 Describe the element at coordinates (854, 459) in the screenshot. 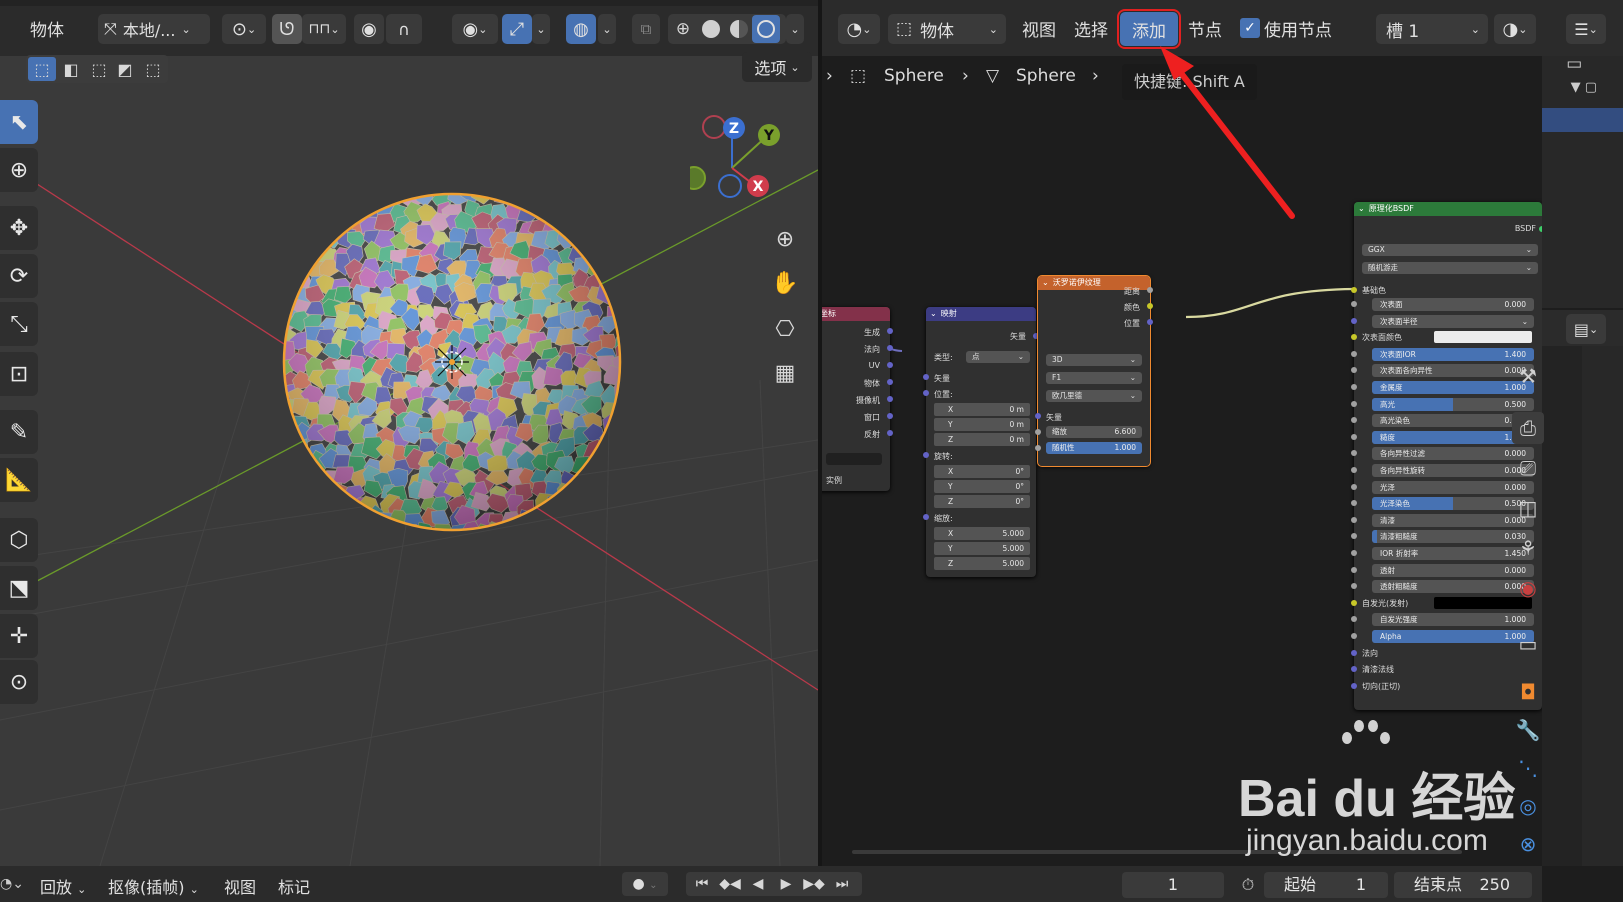

I see `texcoord-object-field` at that location.